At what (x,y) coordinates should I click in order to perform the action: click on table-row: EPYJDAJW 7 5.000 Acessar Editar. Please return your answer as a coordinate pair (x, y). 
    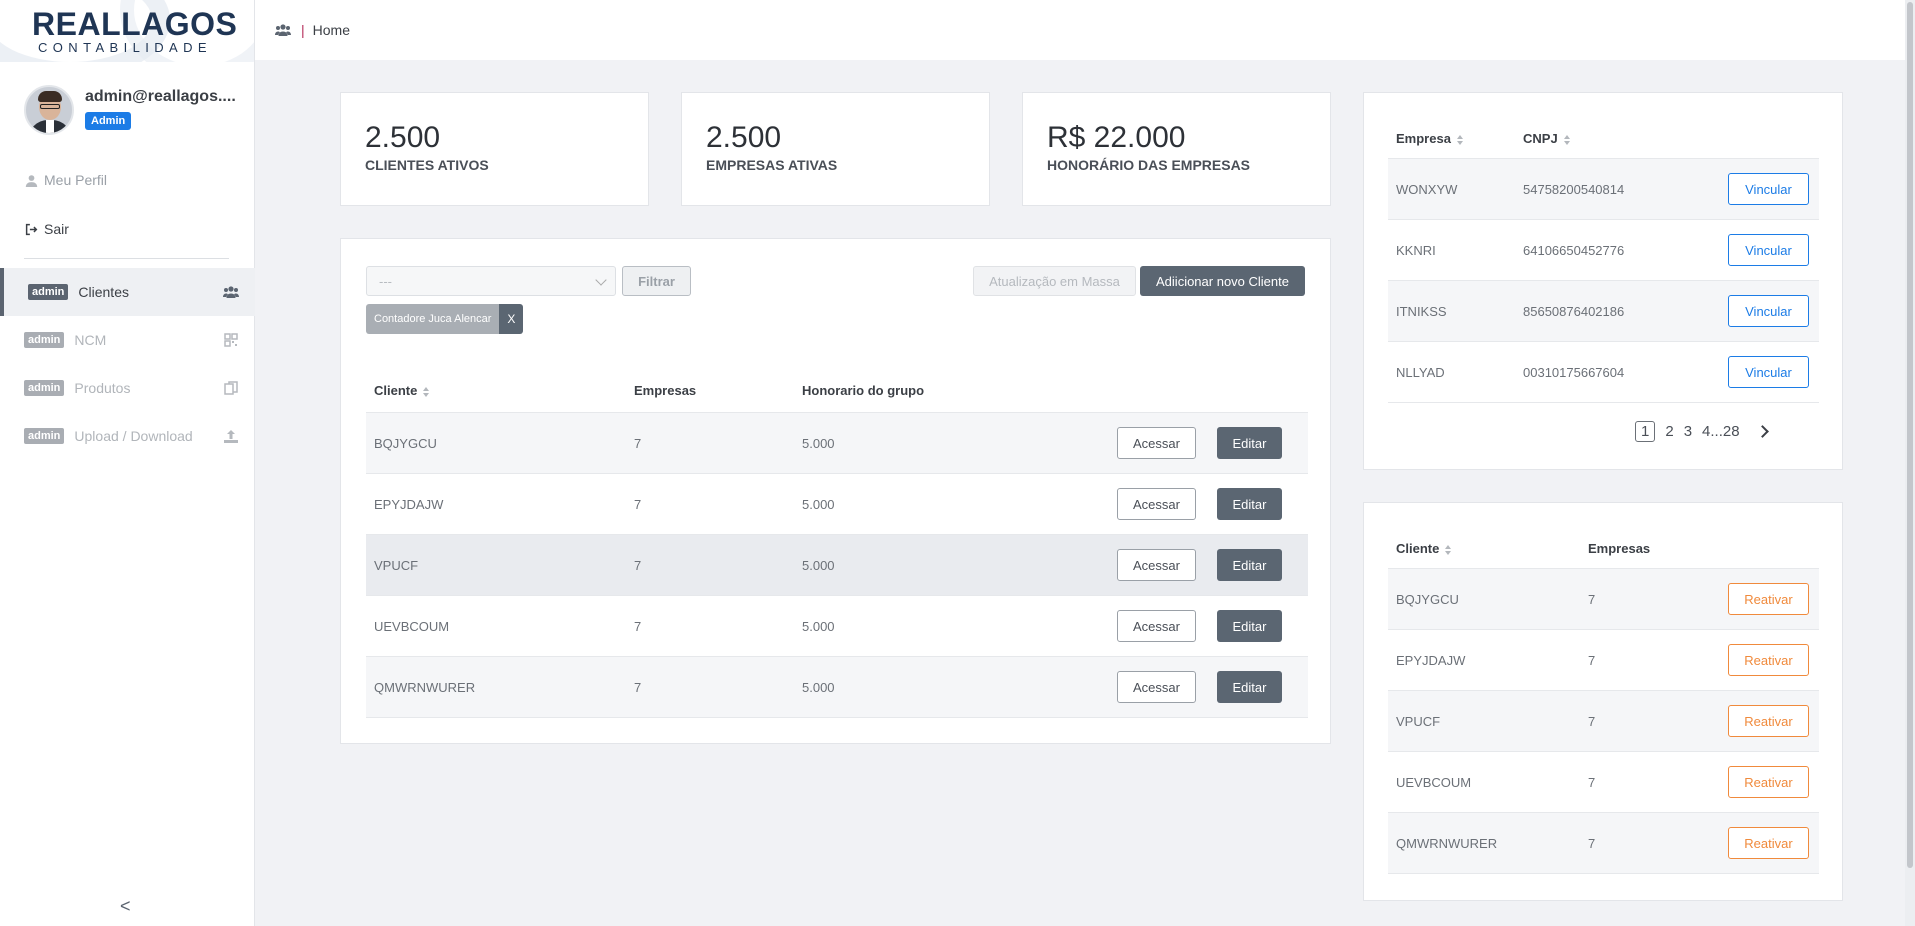
    Looking at the image, I should click on (837, 504).